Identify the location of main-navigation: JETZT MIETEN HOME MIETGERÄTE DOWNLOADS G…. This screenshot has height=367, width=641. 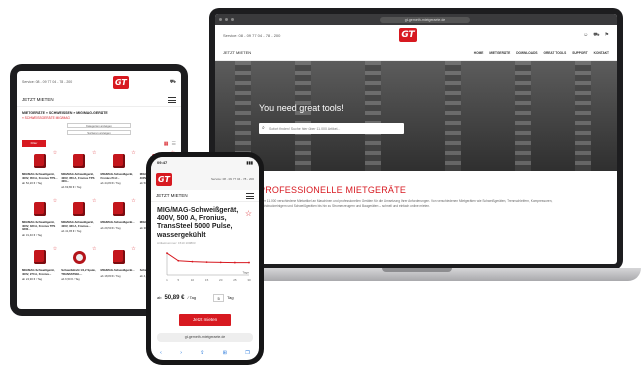
(416, 53).